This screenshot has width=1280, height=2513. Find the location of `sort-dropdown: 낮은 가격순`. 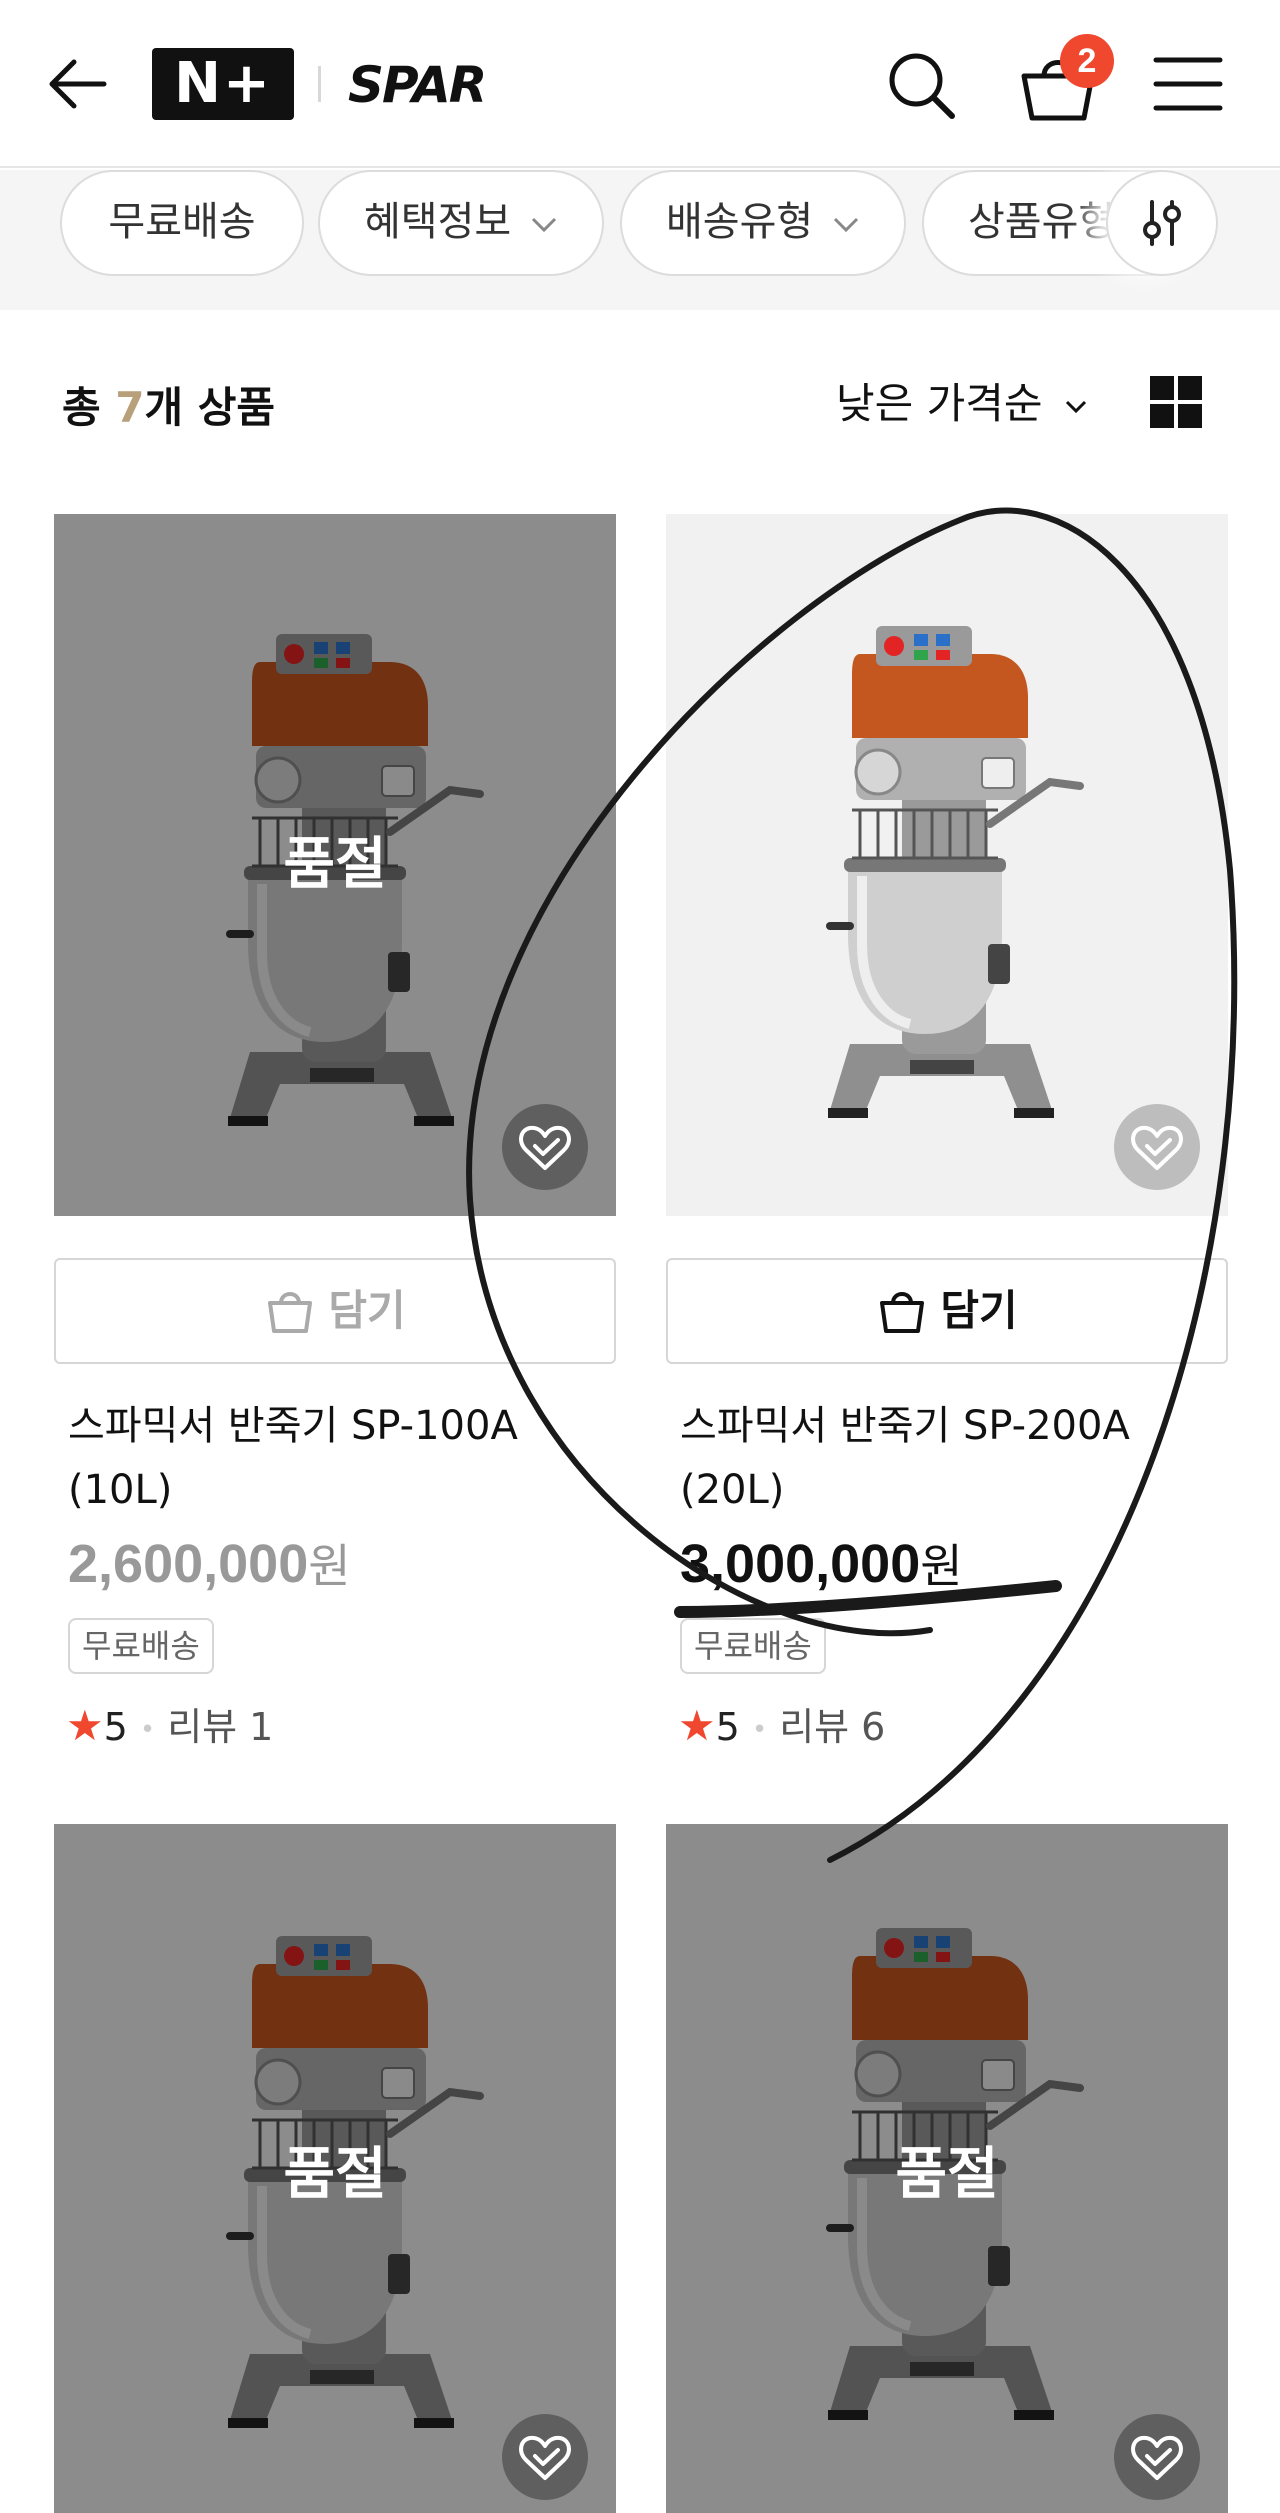

sort-dropdown: 낮은 가격순 is located at coordinates (962, 400).